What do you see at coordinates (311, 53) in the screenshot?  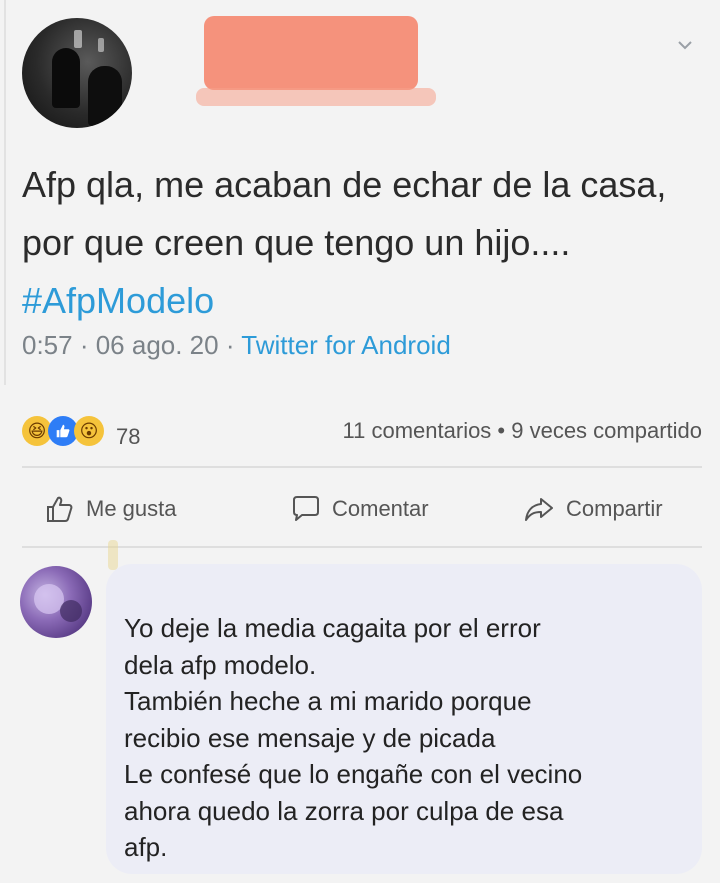 I see `redacted-author-name` at bounding box center [311, 53].